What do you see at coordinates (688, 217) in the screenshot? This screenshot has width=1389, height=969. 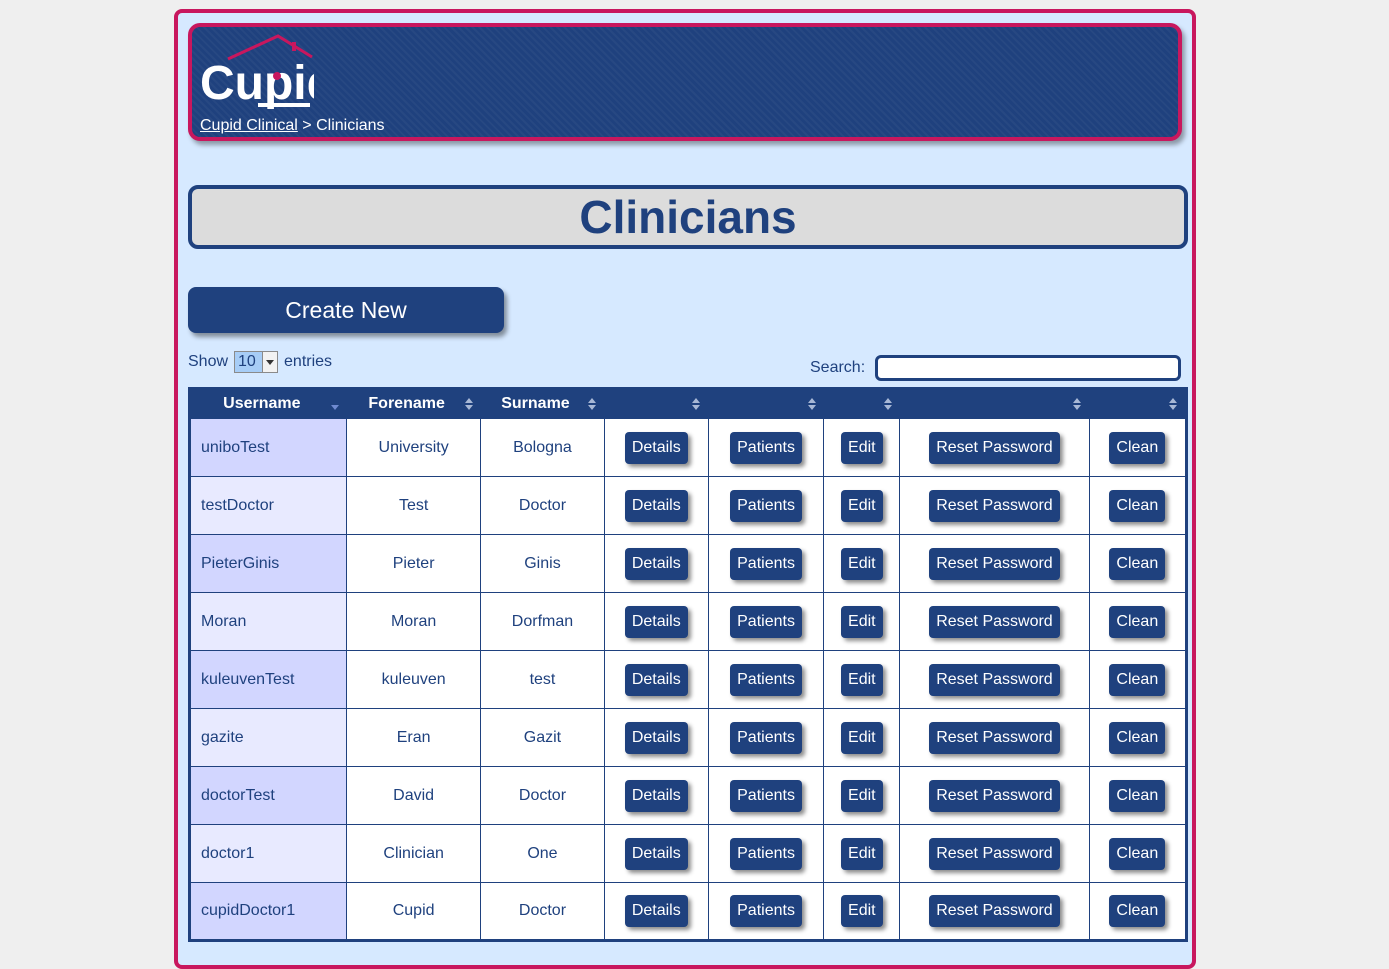 I see `page-title: Clinicians` at bounding box center [688, 217].